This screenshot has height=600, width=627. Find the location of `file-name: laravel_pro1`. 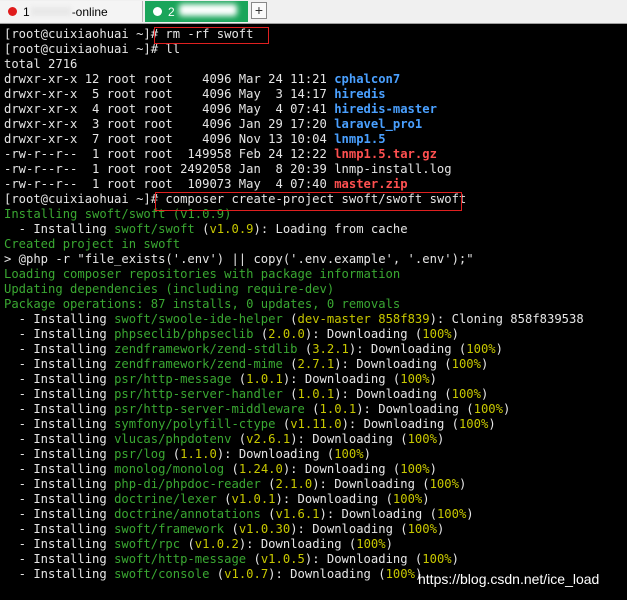

file-name: laravel_pro1 is located at coordinates (378, 124).